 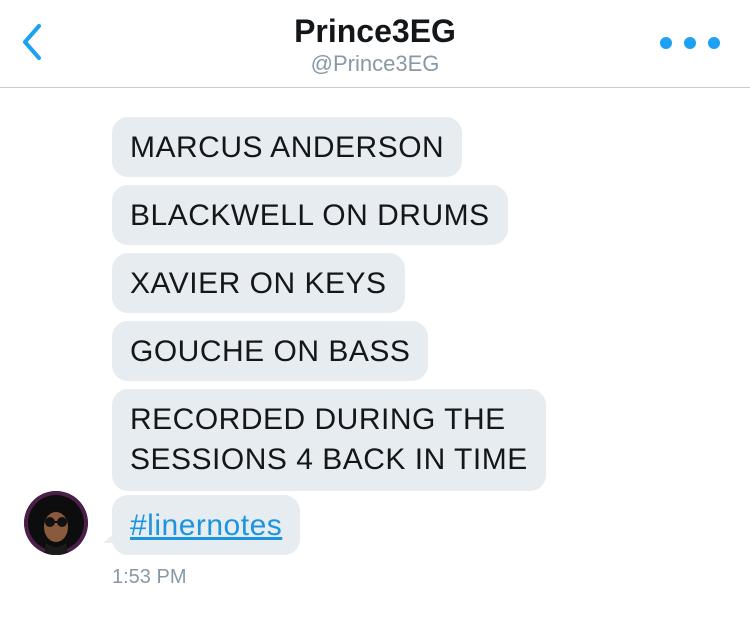 I want to click on conversation-handle: @Prince3EG, so click(x=375, y=63).